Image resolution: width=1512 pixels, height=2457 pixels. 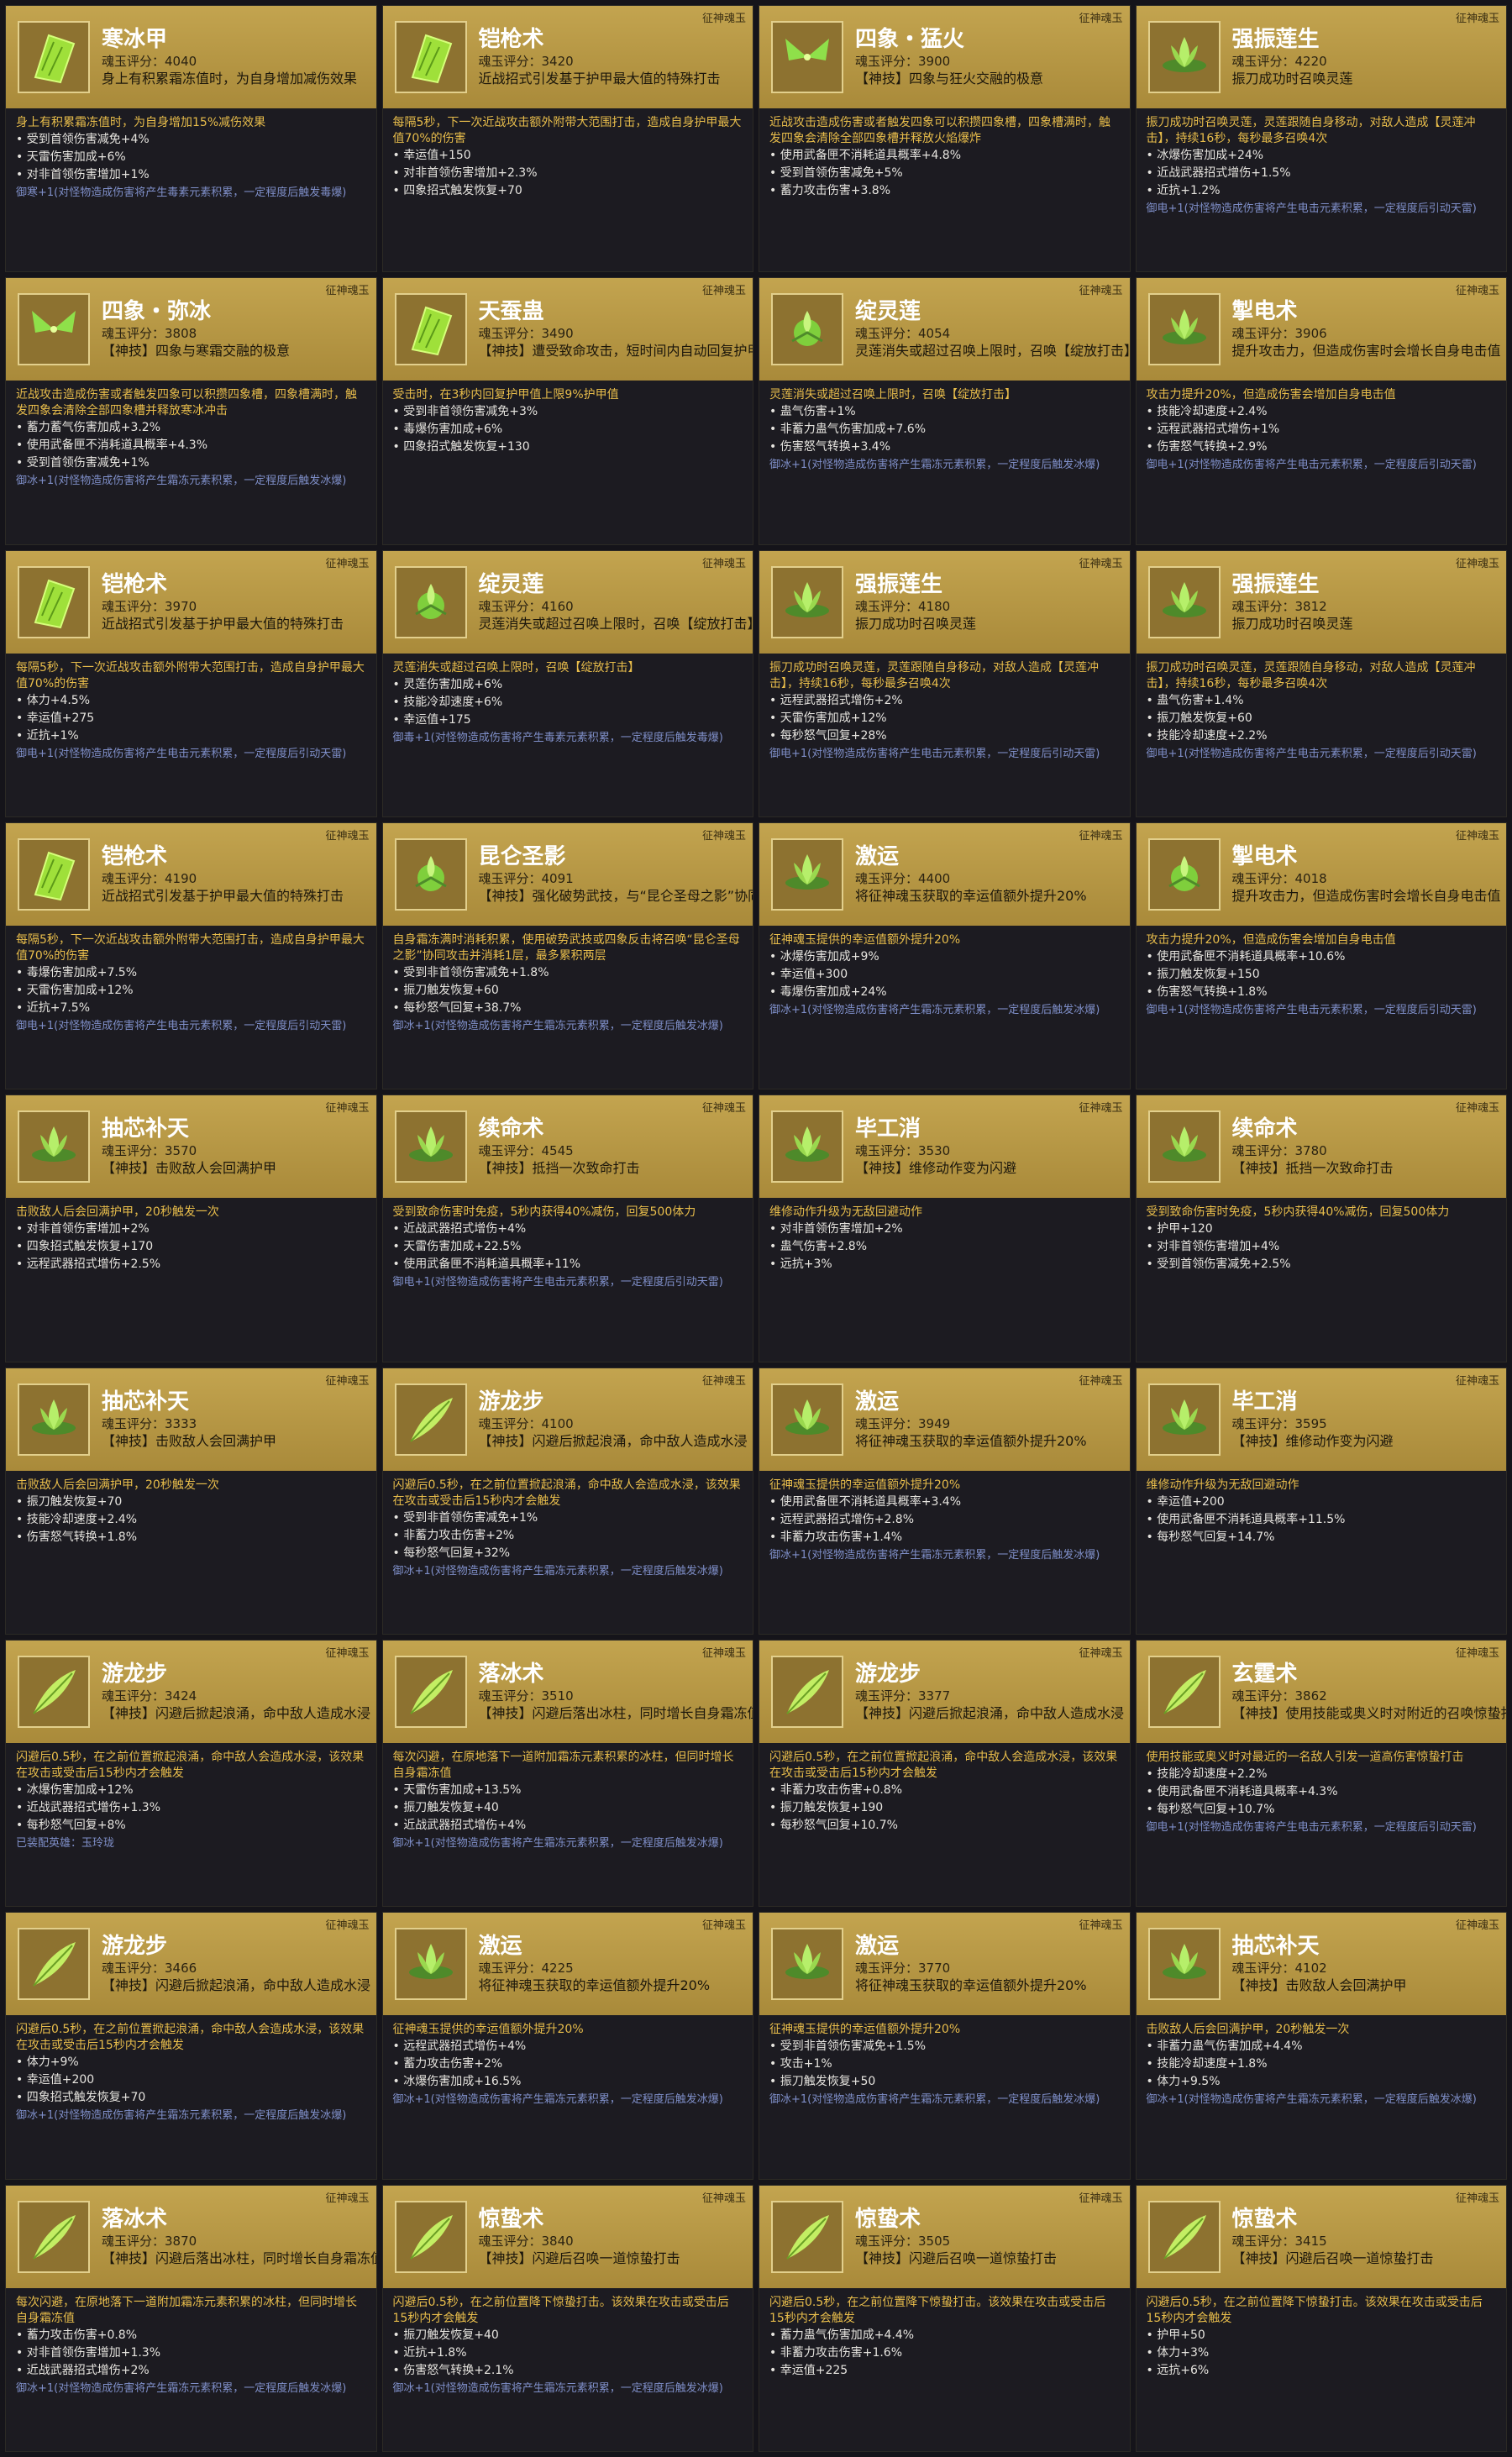 I want to click on card-desc: 【神技】闪避后召唤一道惊蛰打击, so click(x=1332, y=2258).